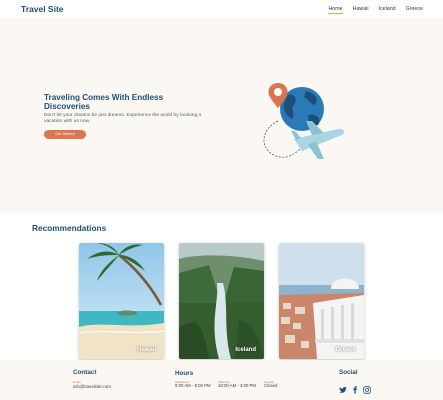 This screenshot has width=443, height=400. I want to click on hawaii-photo, so click(121, 301).